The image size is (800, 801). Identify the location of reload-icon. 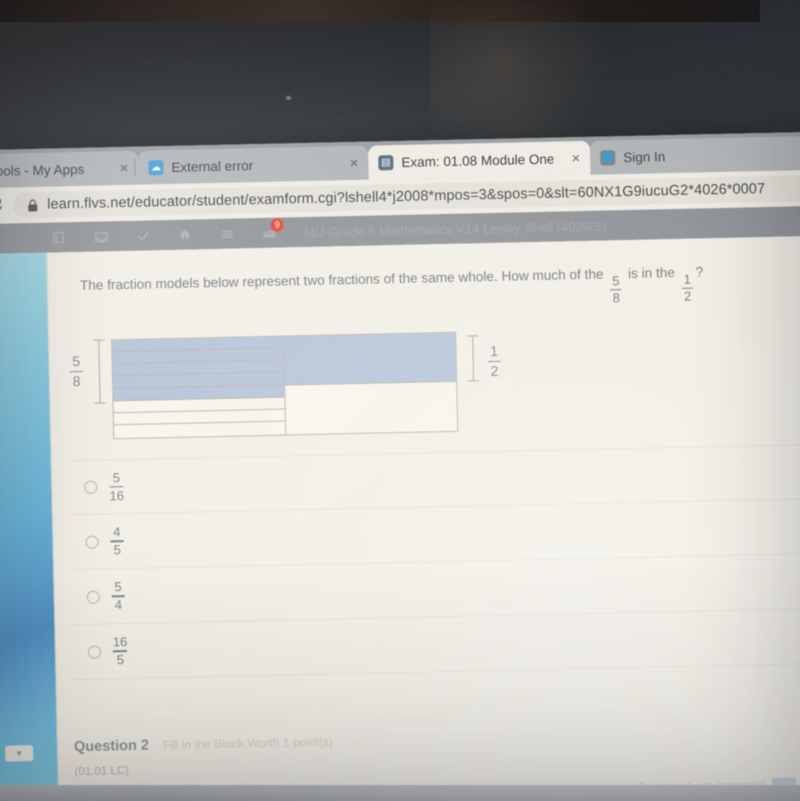
(2, 206).